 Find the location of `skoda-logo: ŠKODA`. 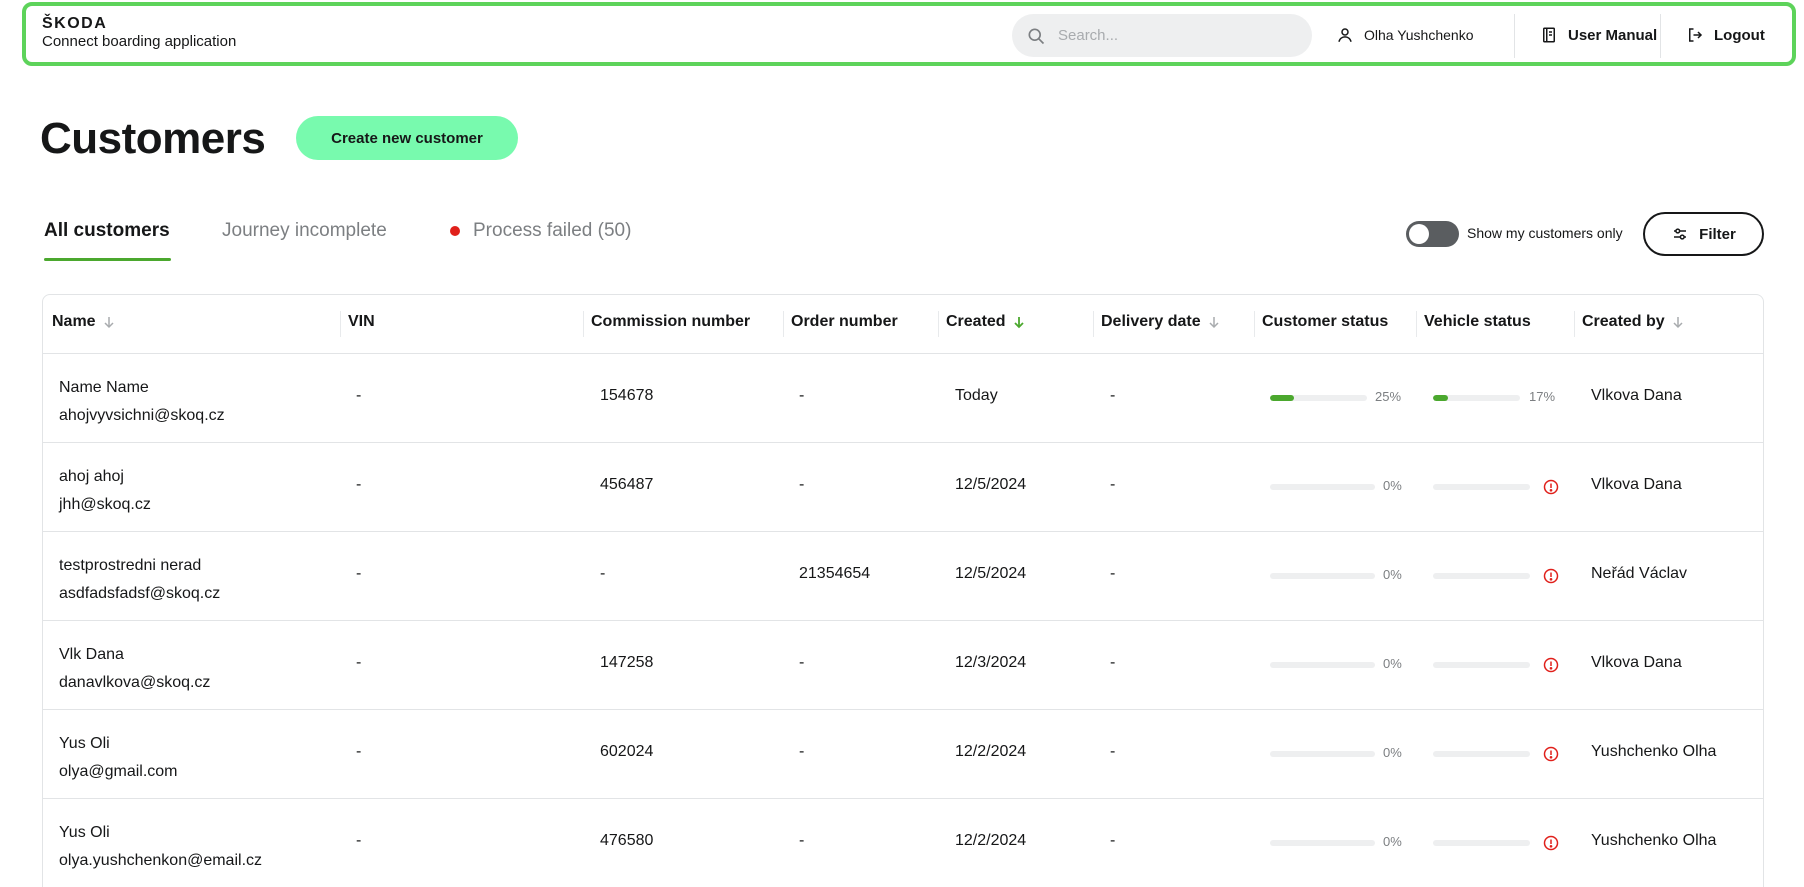

skoda-logo: ŠKODA is located at coordinates (75, 23).